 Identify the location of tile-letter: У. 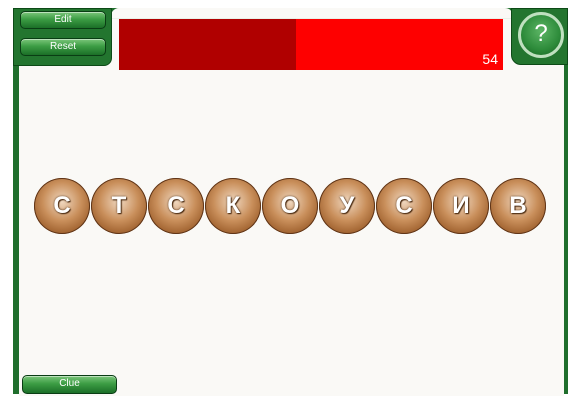
(347, 205).